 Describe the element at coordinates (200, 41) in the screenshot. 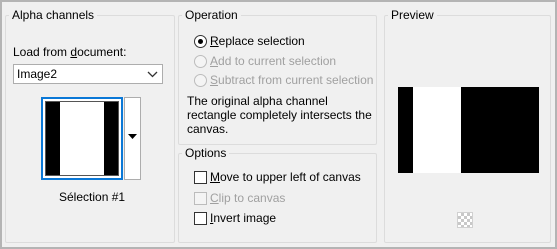

I see `replace-selection-radio` at that location.